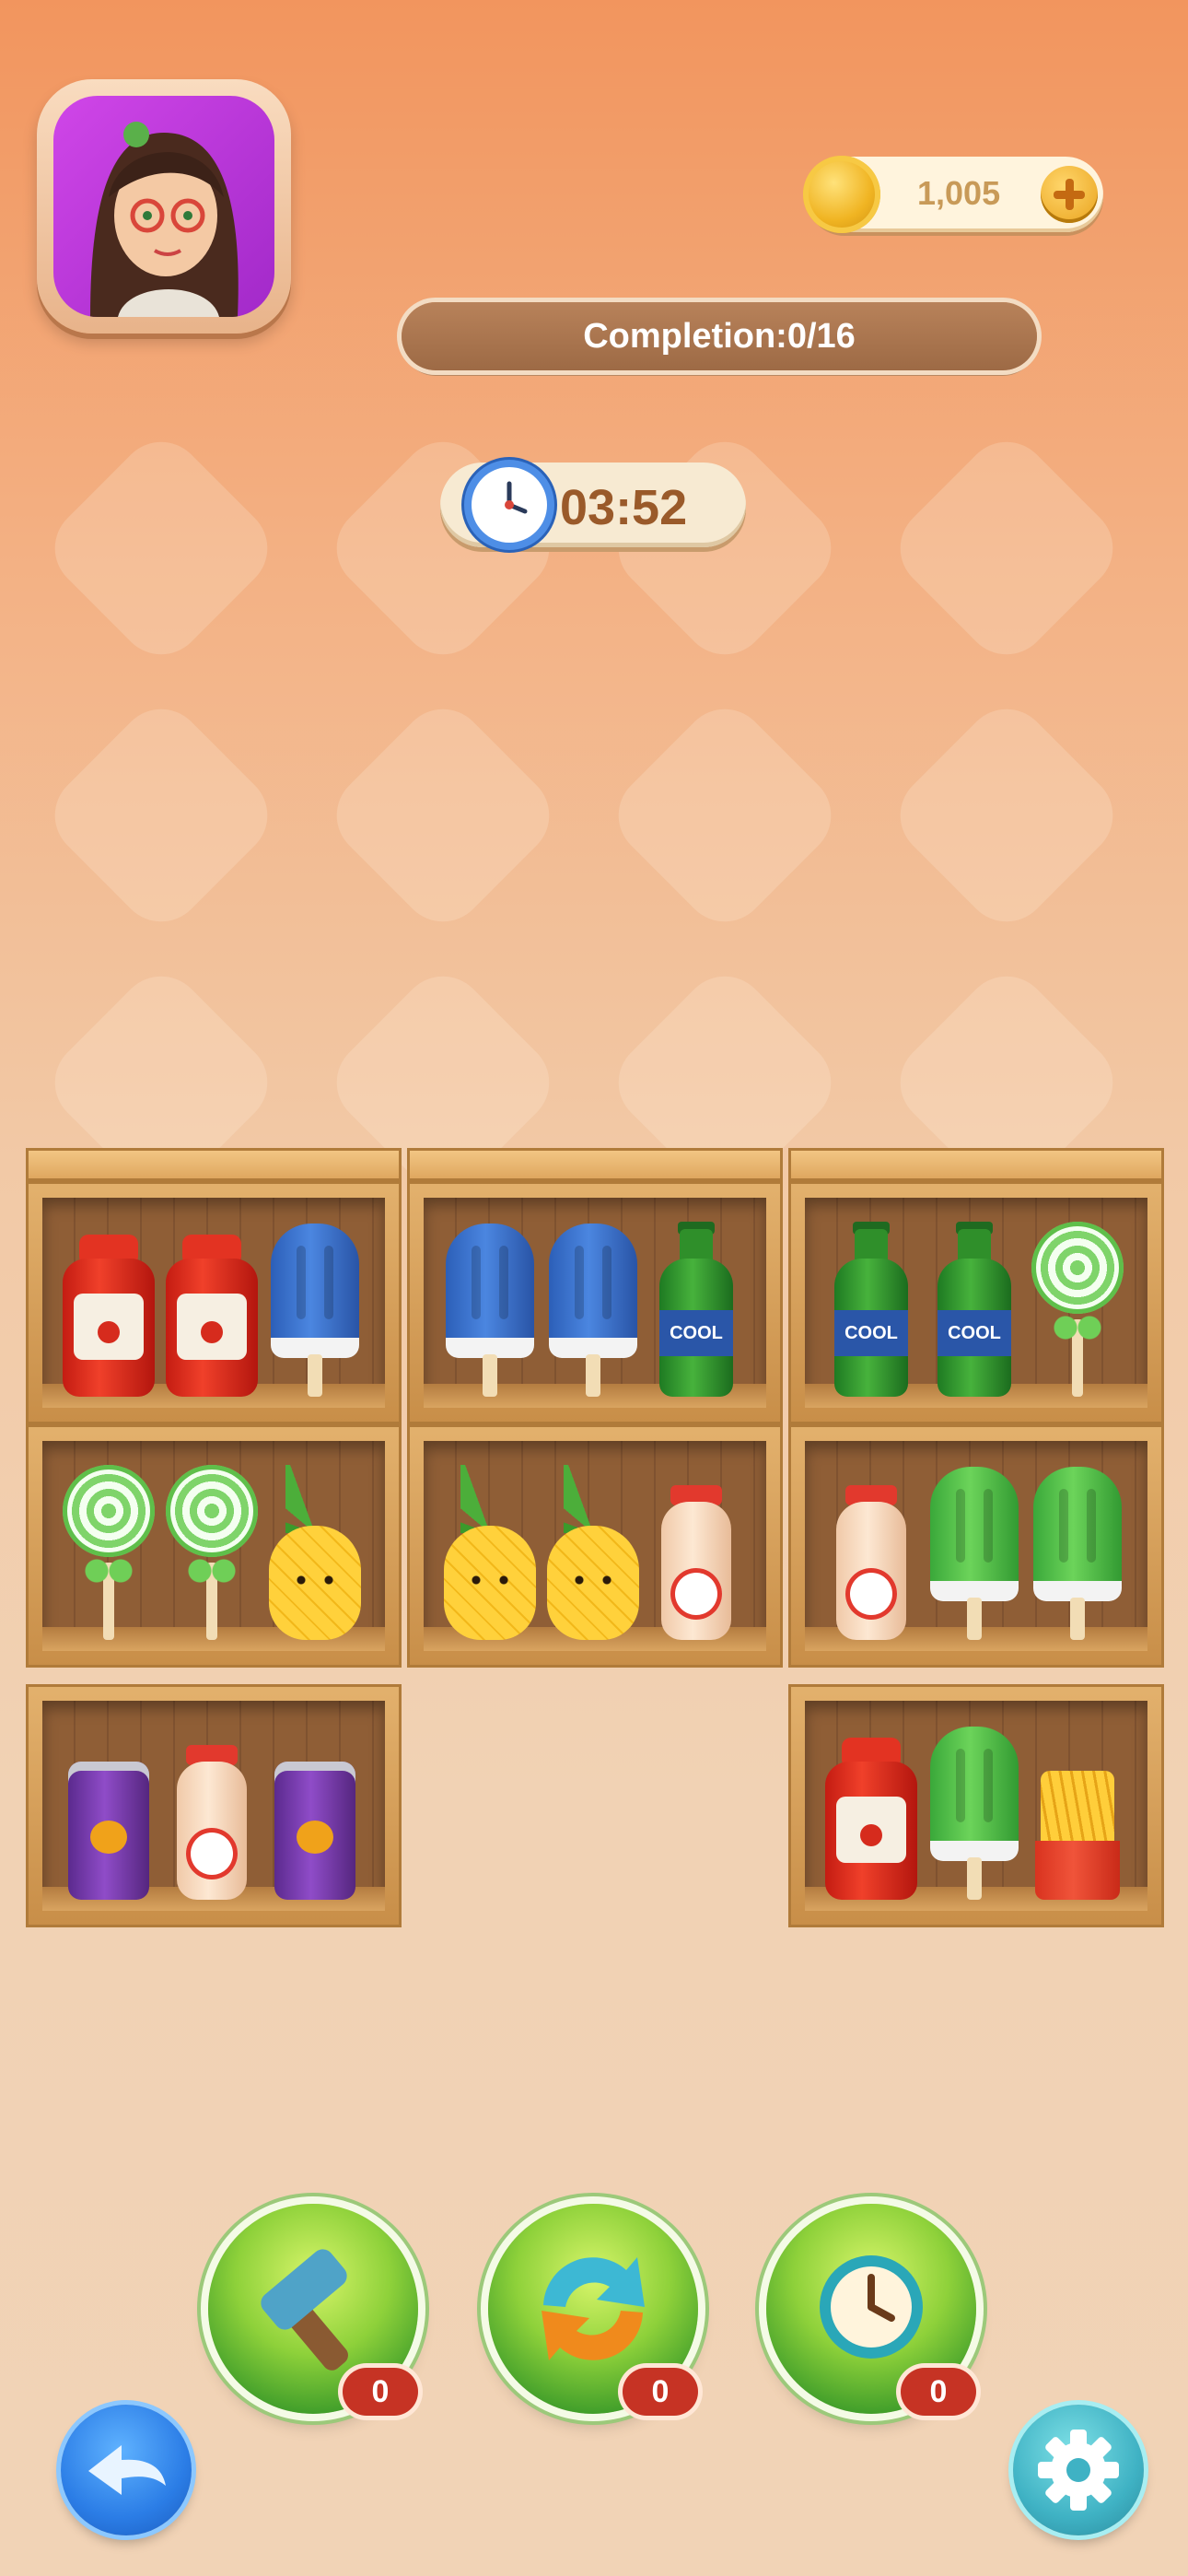 The image size is (1188, 2576). I want to click on shuffle-powerup-button: 0, so click(593, 2310).